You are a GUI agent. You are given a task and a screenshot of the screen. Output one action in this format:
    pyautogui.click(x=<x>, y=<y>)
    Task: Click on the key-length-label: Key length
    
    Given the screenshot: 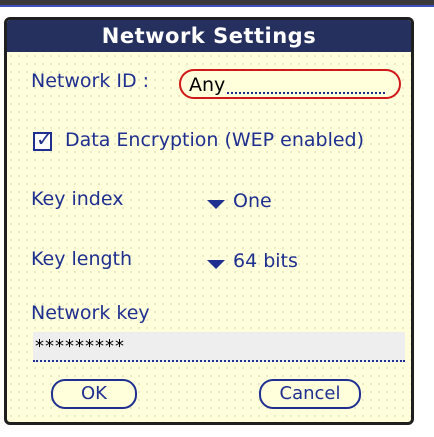 What is the action you would take?
    pyautogui.click(x=82, y=259)
    